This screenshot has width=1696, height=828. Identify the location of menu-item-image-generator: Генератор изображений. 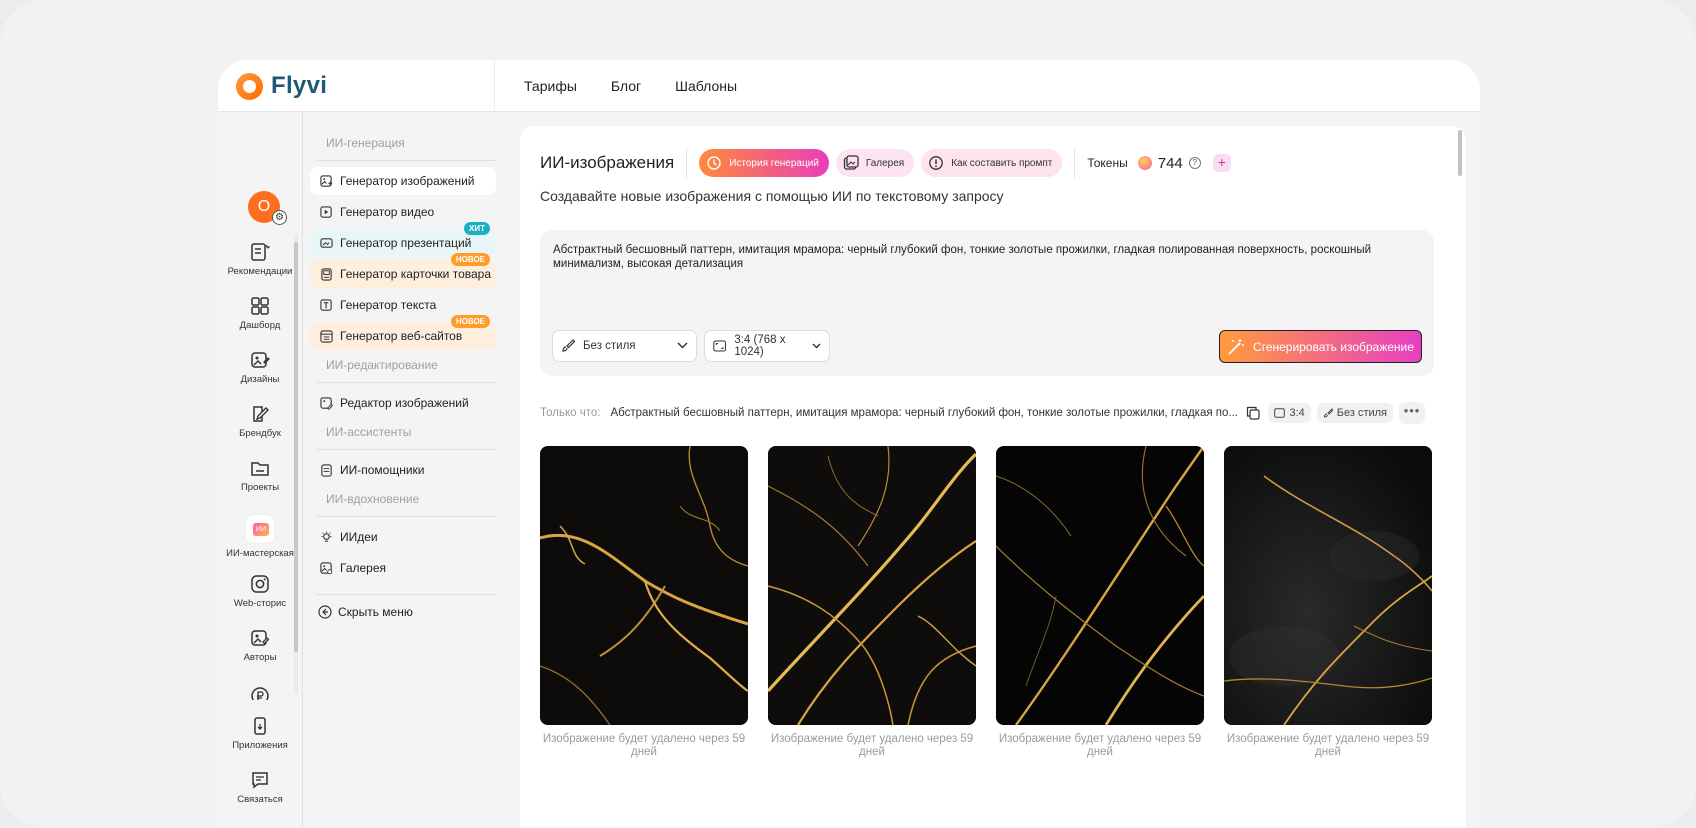
(403, 181).